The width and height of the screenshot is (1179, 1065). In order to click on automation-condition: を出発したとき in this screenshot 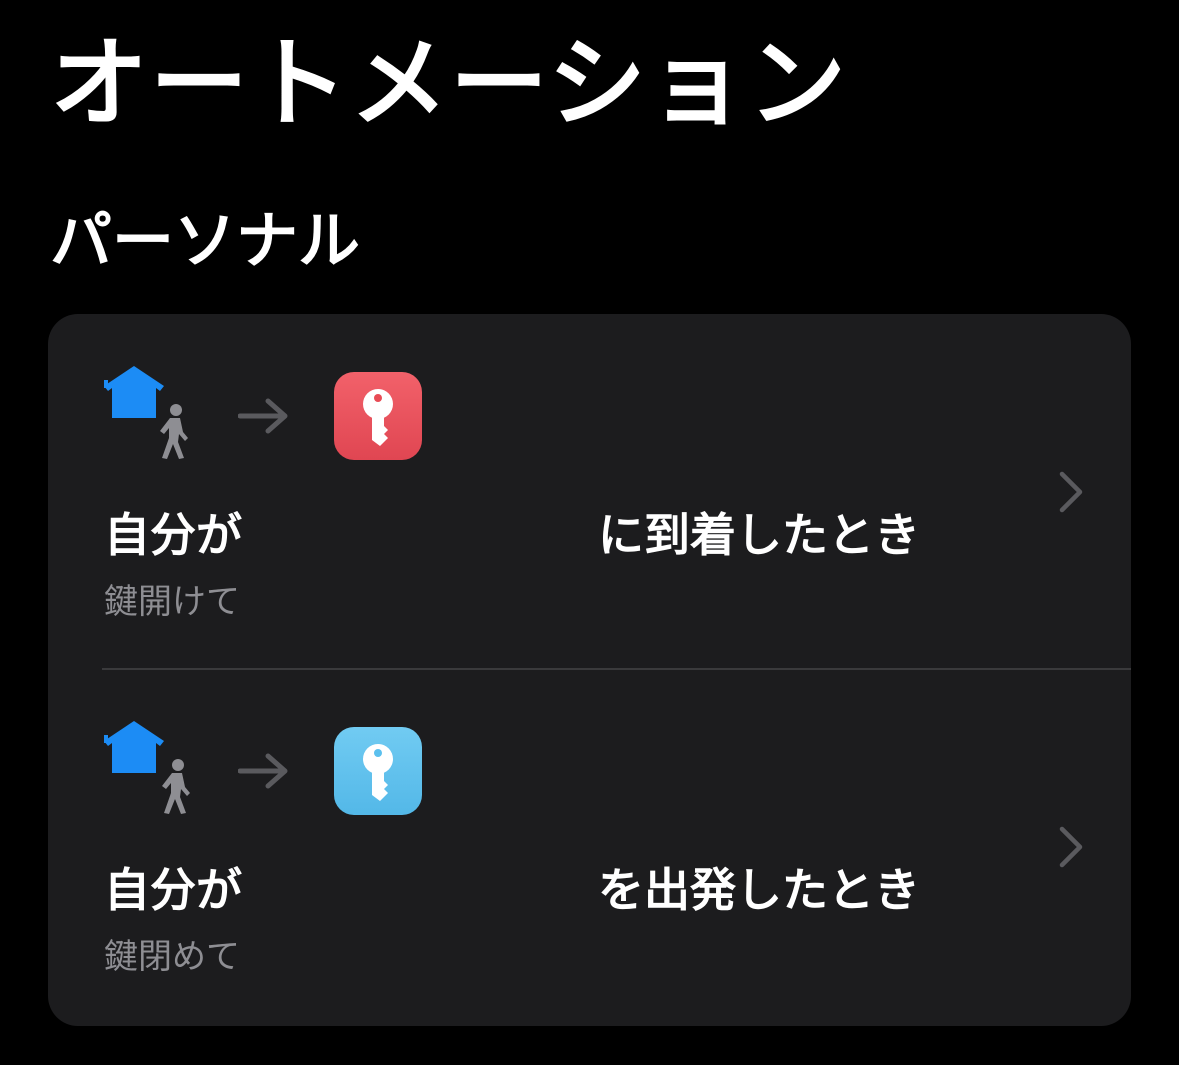, I will do `click(759, 890)`.